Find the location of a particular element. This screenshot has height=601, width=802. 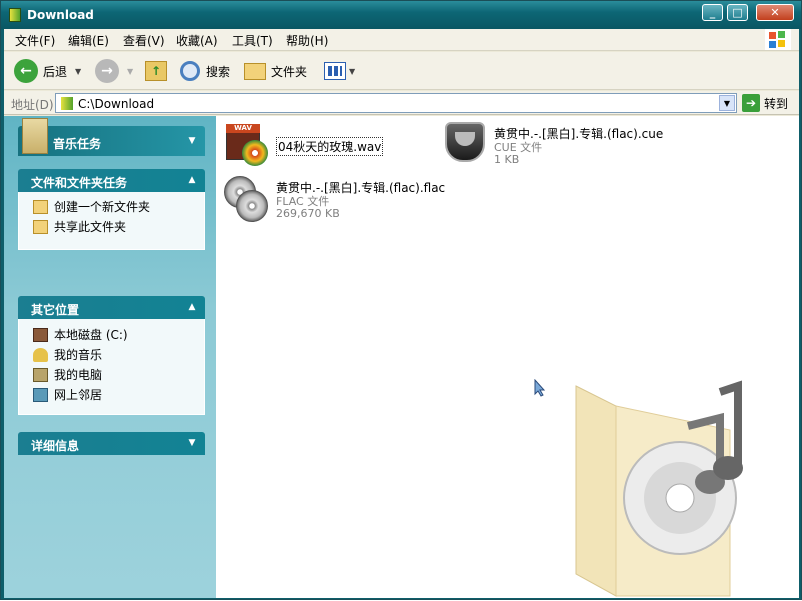

up-folder-icon: ↑ is located at coordinates (156, 71).